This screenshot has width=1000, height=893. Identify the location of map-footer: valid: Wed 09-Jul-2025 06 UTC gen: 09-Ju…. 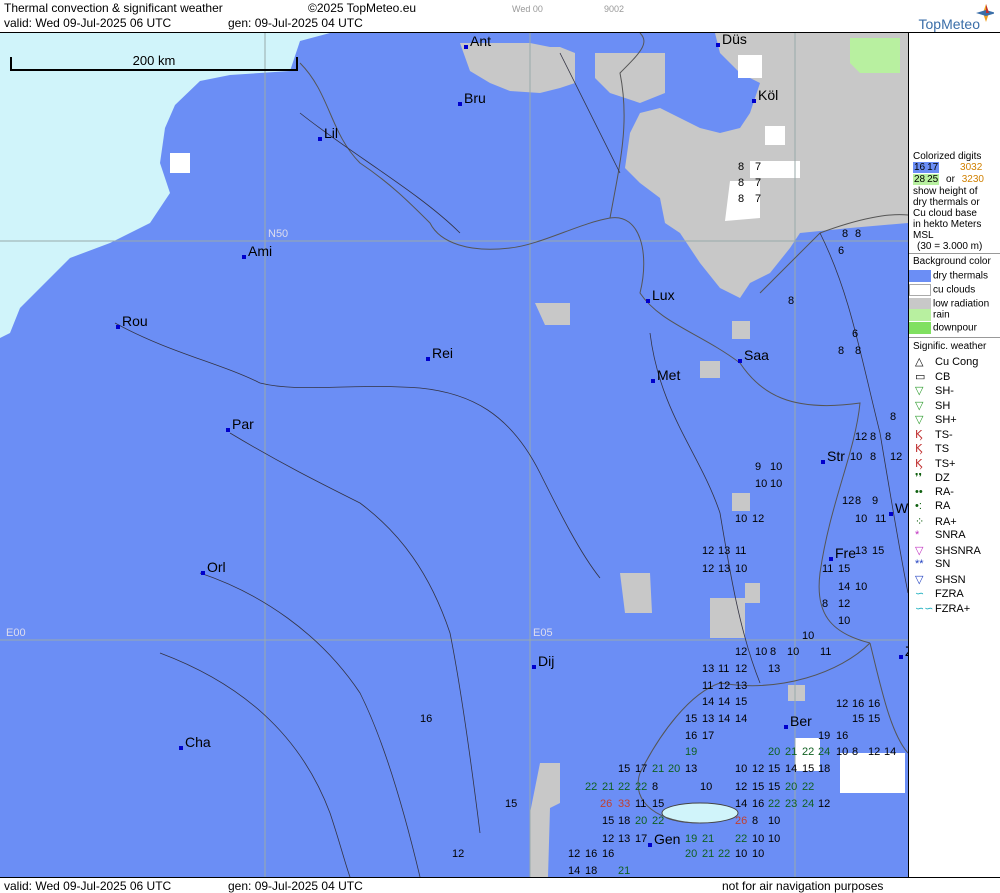
(500, 885).